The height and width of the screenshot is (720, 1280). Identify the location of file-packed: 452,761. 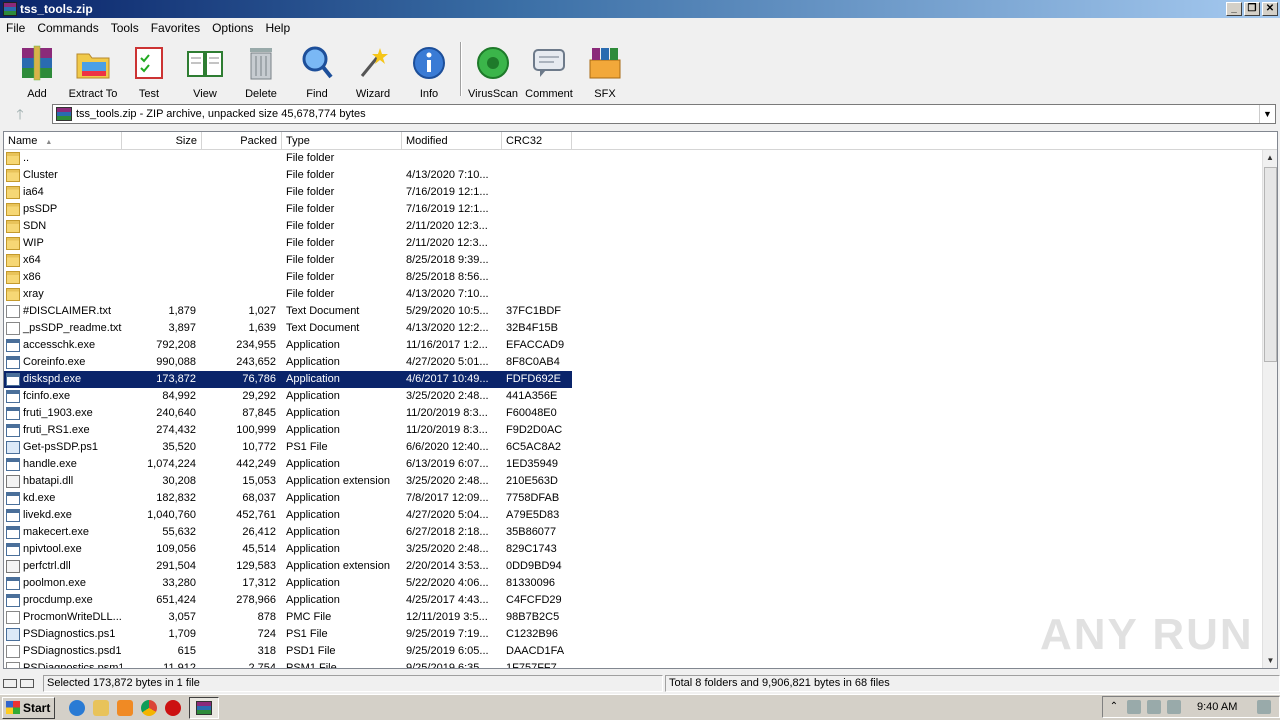
(256, 515).